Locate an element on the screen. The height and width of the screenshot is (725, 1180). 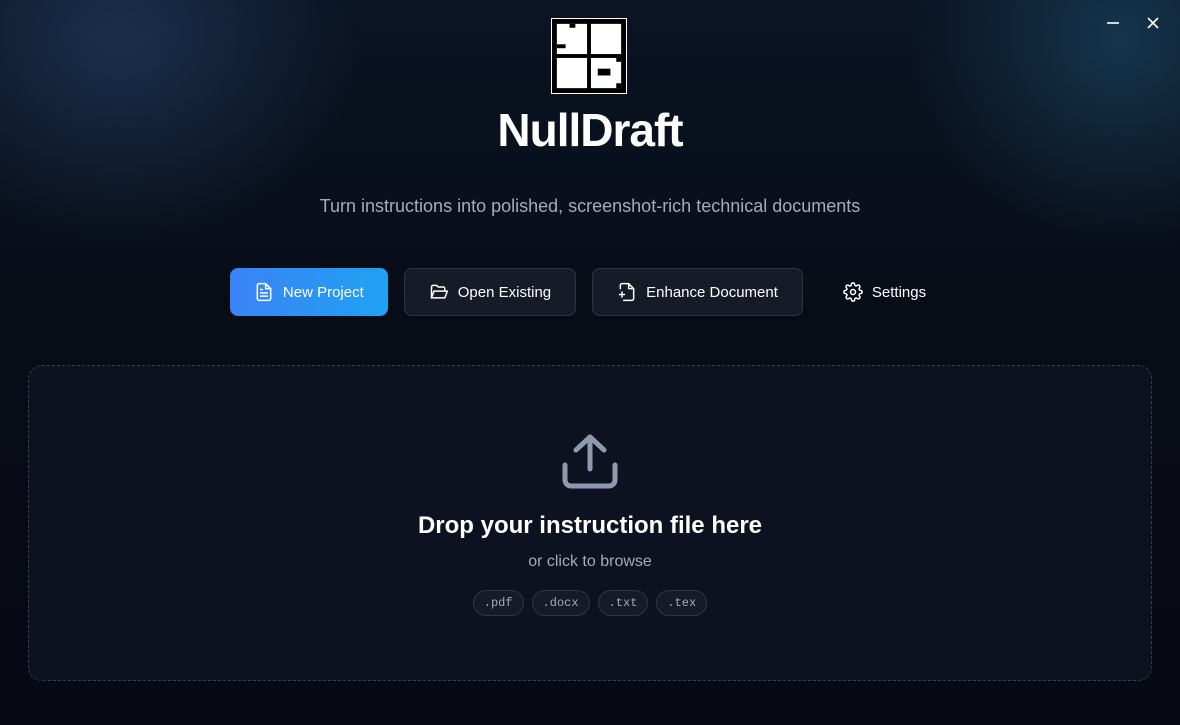
new-project-button: New Project is located at coordinates (308, 292).